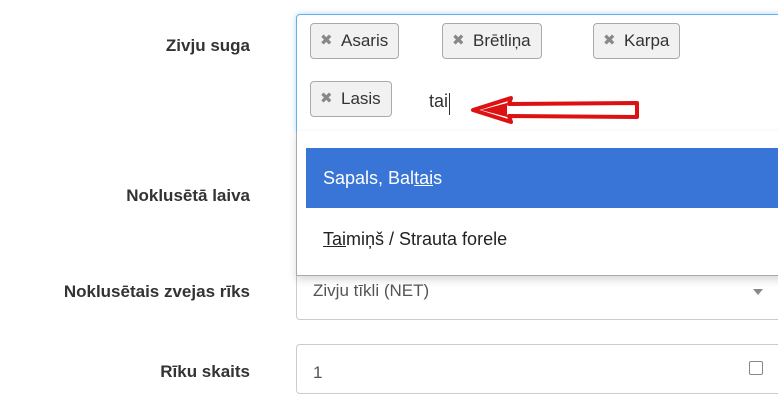 Image resolution: width=778 pixels, height=394 pixels. I want to click on option-text: Sapals, Bal, so click(369, 178).